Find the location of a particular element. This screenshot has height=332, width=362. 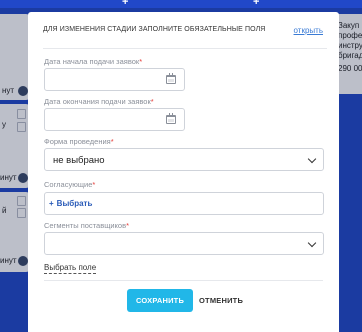

form-label: Форма проведения* is located at coordinates (79, 141).